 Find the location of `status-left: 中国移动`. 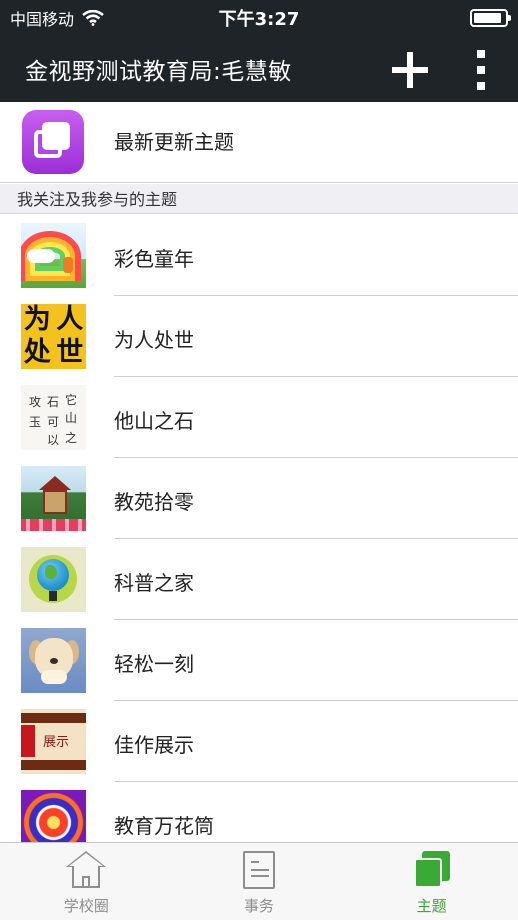

status-left: 中国移动 is located at coordinates (57, 18).